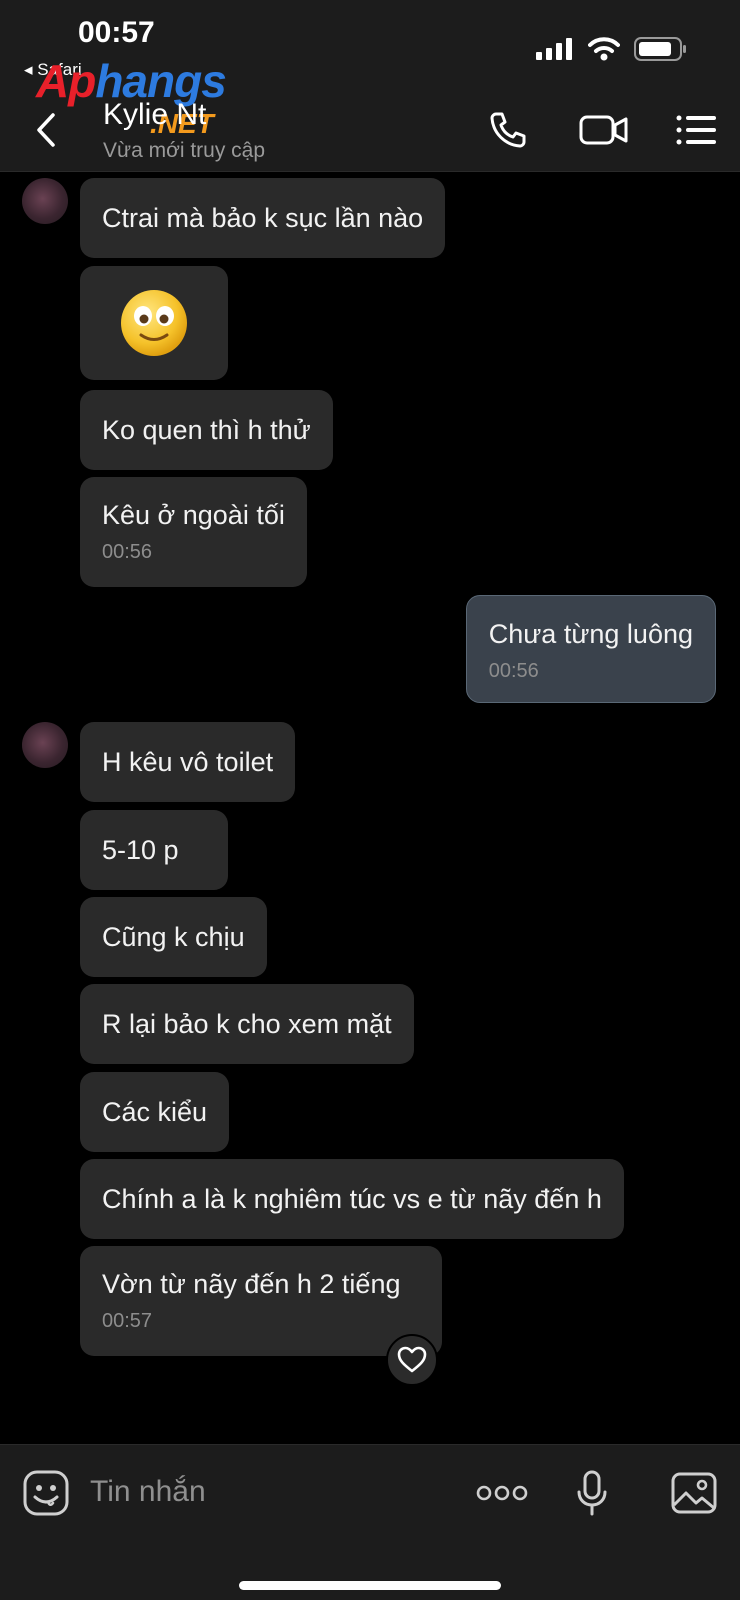  I want to click on more-dots-icon, so click(502, 1493).